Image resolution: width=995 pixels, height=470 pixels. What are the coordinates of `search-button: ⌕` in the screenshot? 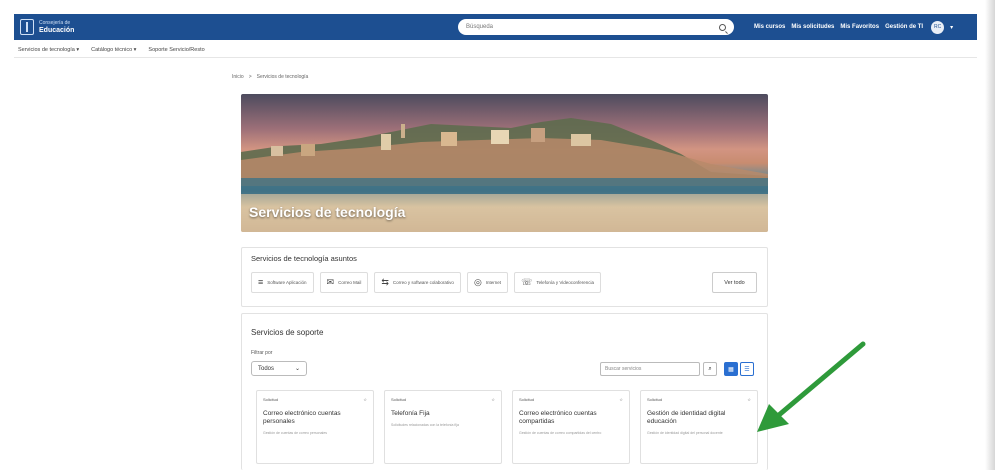 It's located at (710, 369).